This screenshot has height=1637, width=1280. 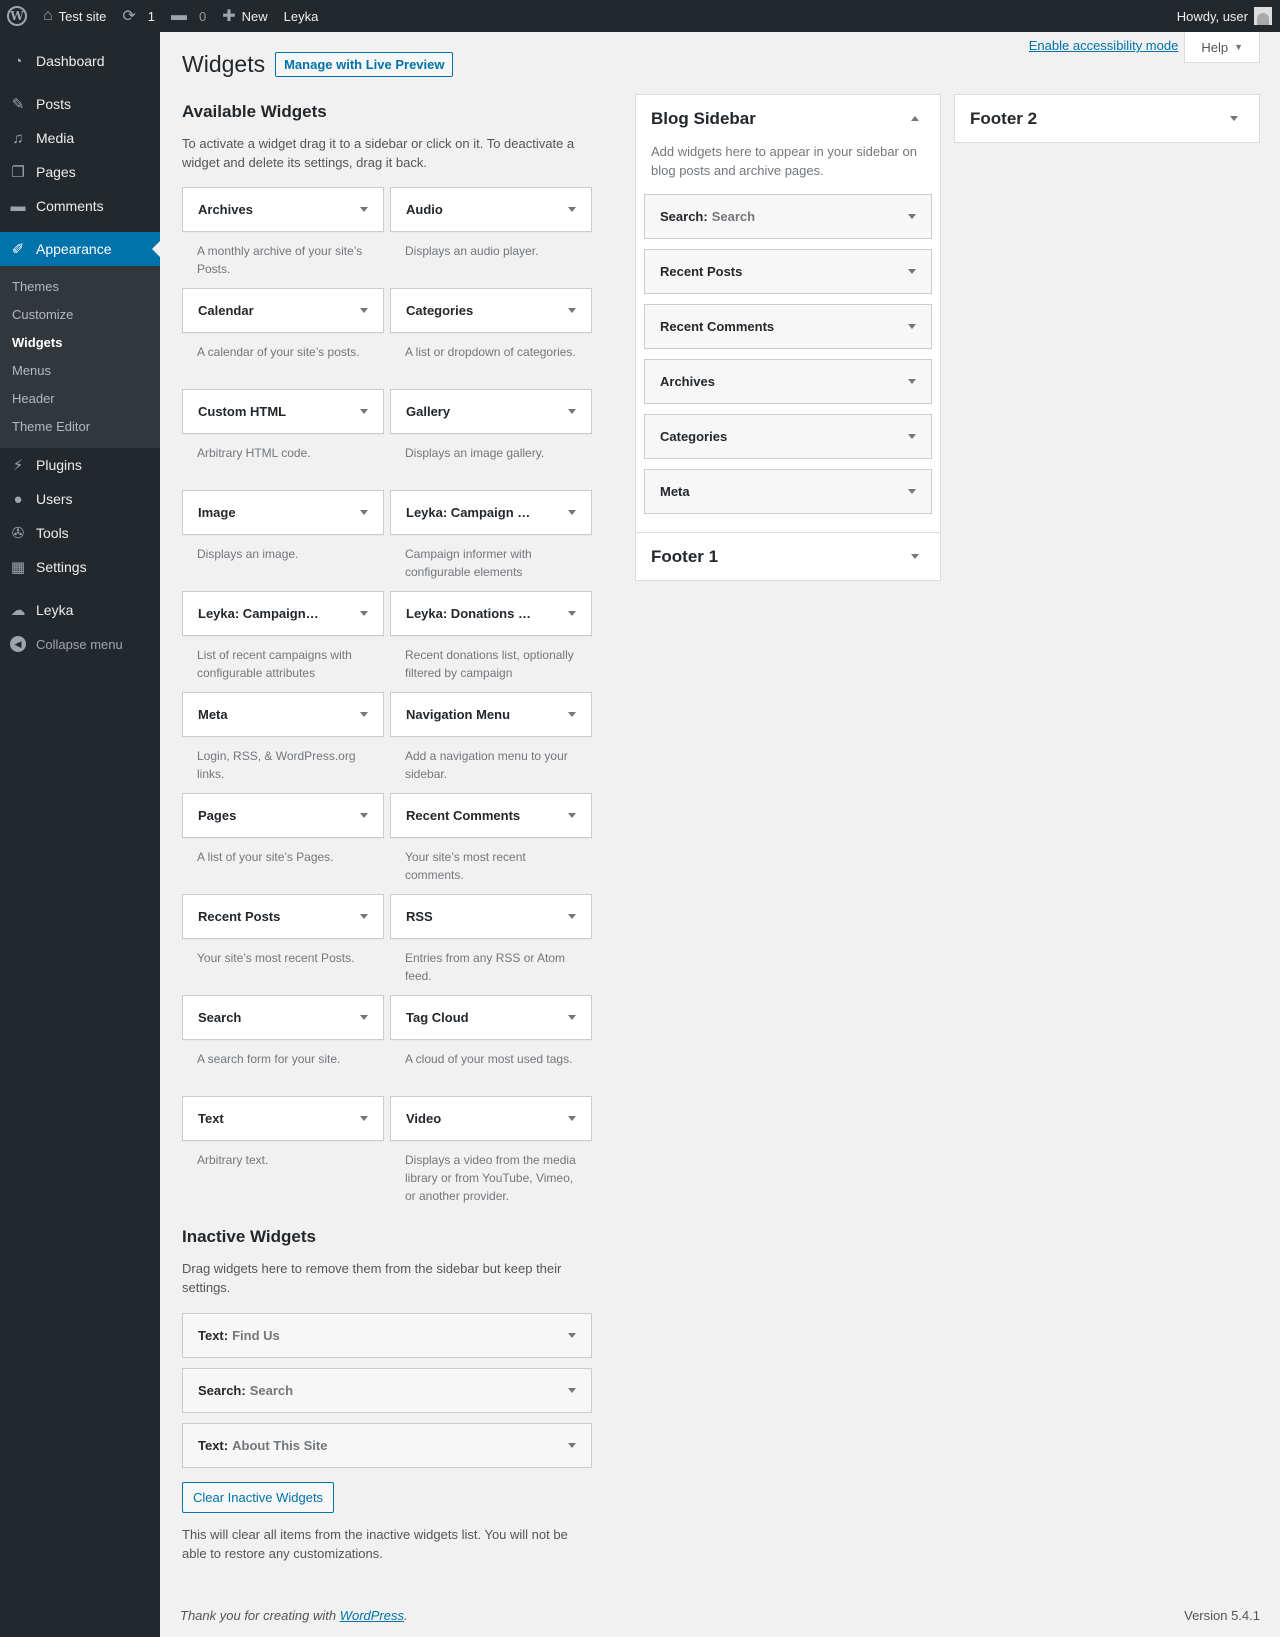 What do you see at coordinates (788, 491) in the screenshot?
I see `sidebar-widget: Meta` at bounding box center [788, 491].